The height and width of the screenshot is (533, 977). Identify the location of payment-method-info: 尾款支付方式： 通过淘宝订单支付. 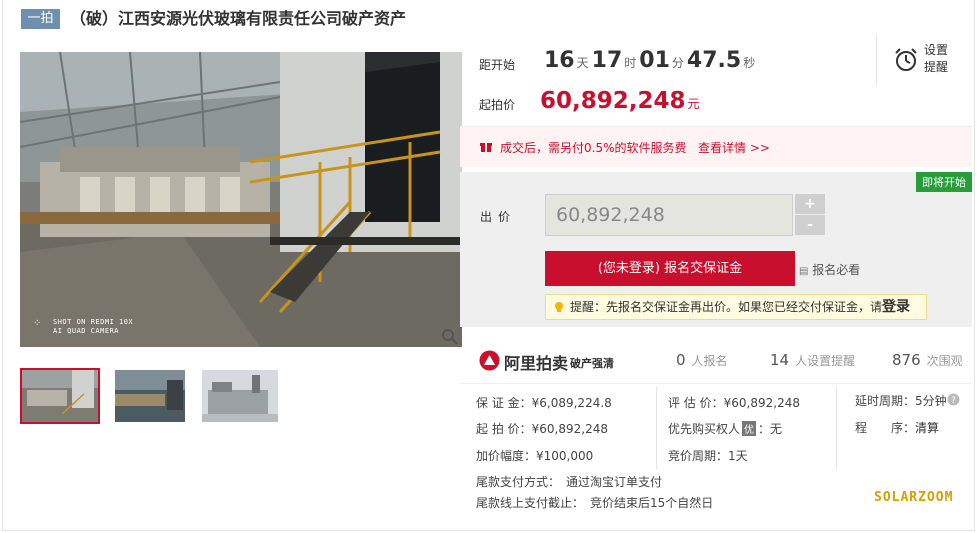
(569, 482).